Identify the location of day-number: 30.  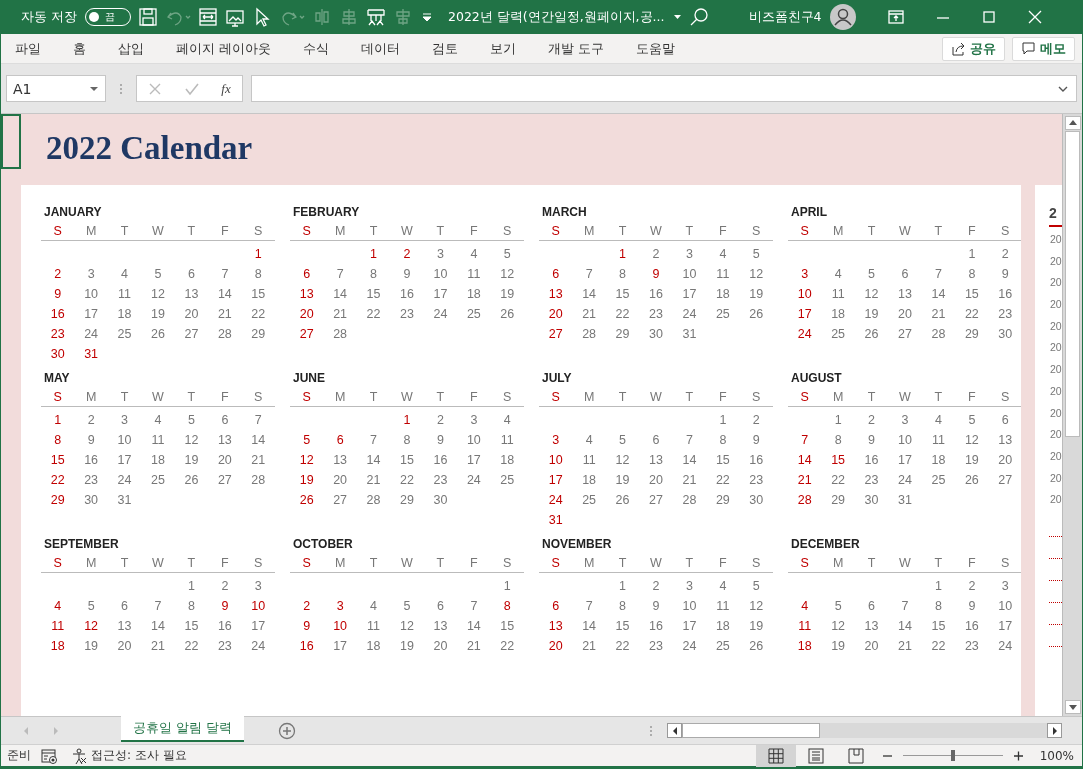
(91, 500).